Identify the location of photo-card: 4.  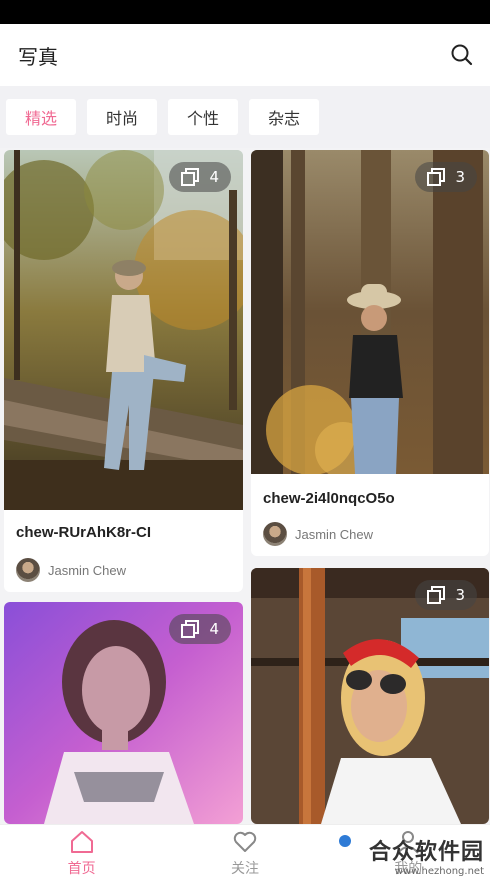
(123, 713).